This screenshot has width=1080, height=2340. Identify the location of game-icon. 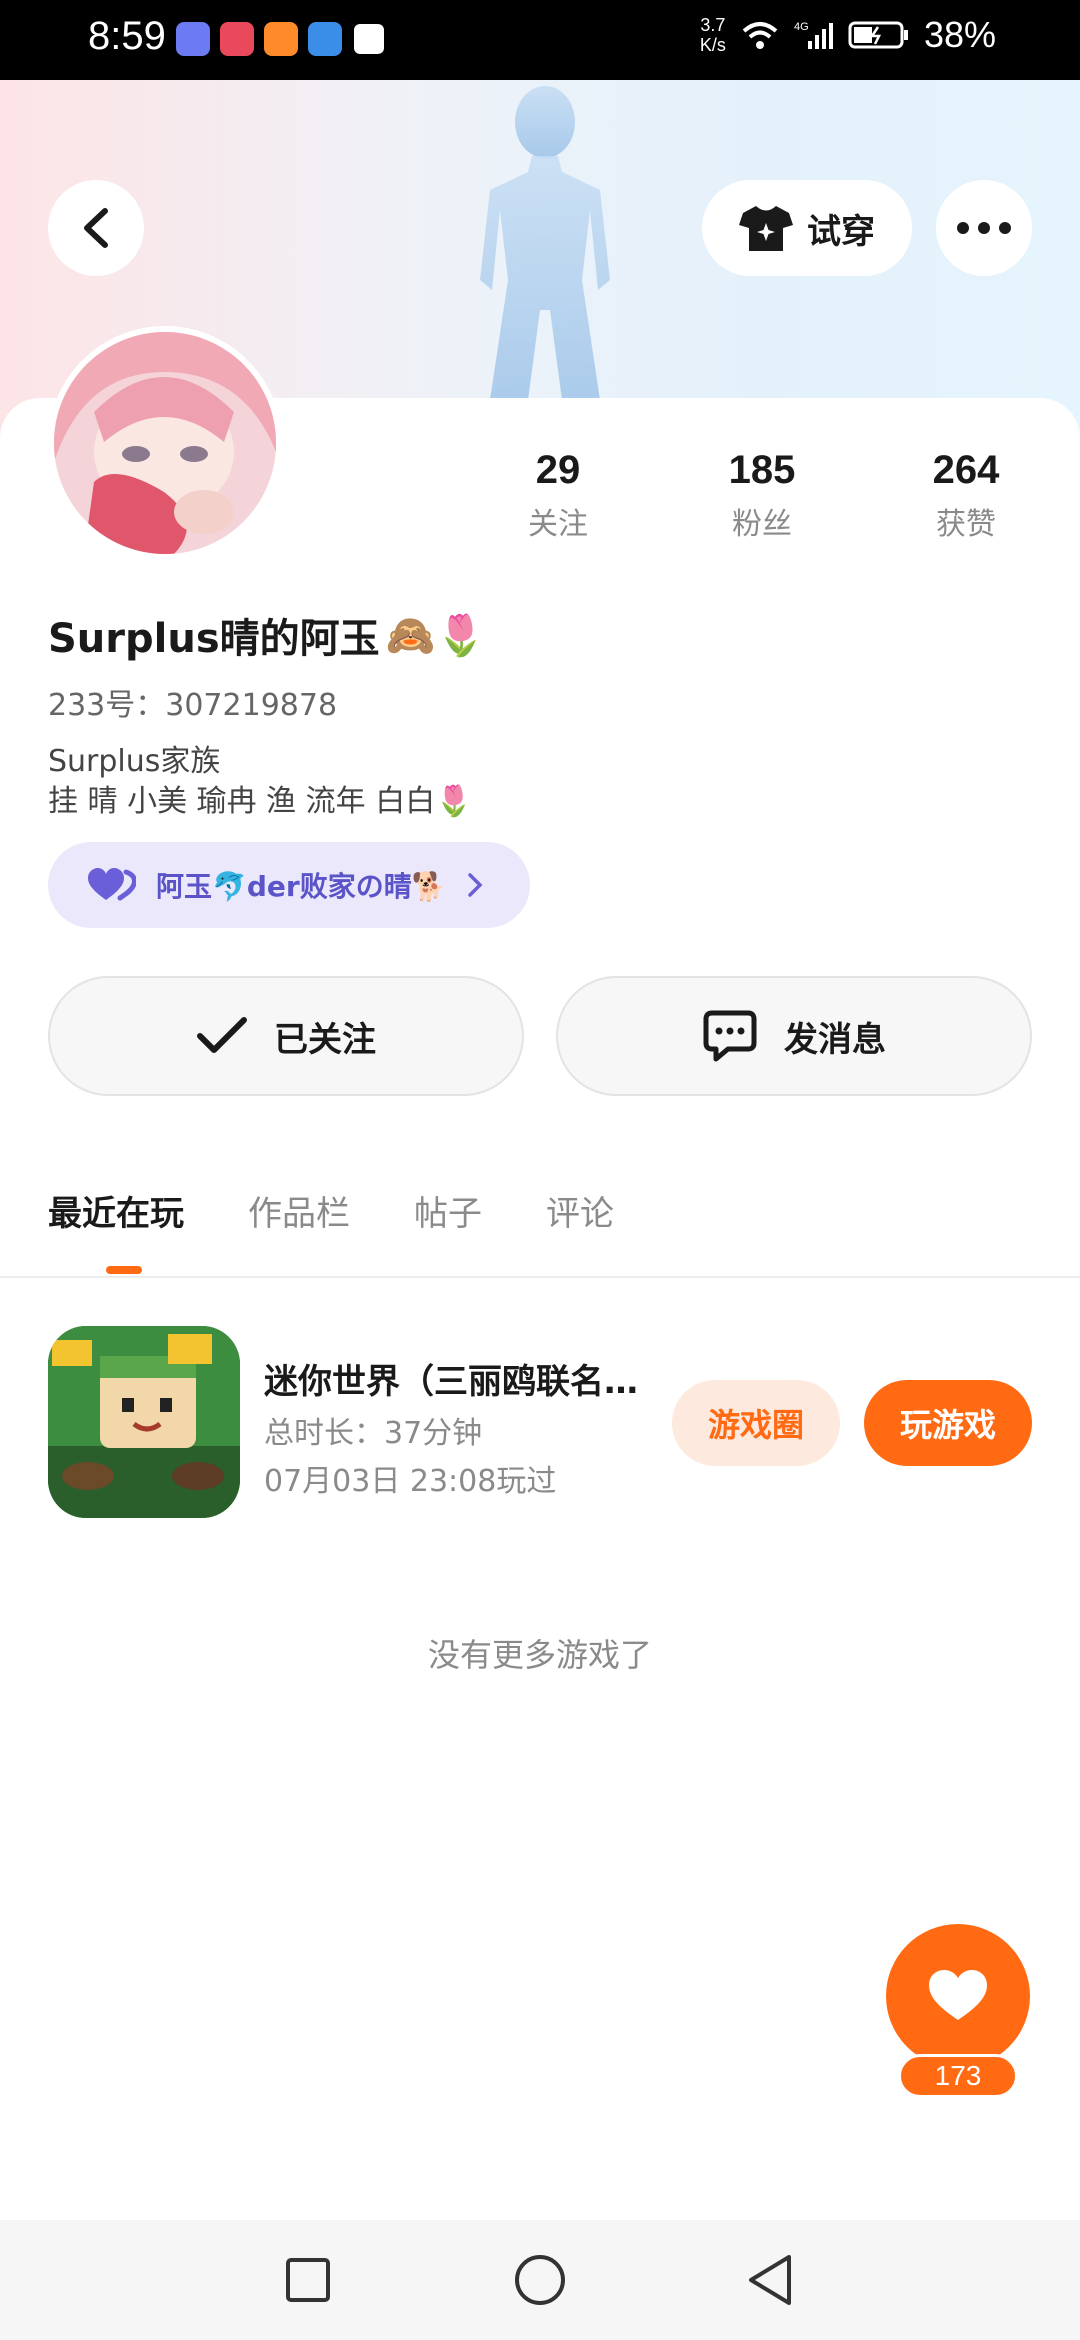
(144, 1422).